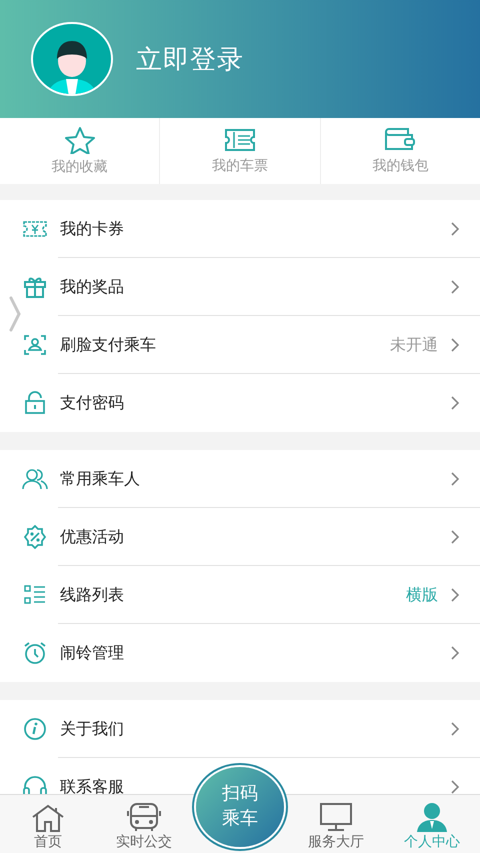 The image size is (480, 853). Describe the element at coordinates (92, 653) in the screenshot. I see `menu-label: 闹铃管理` at that location.